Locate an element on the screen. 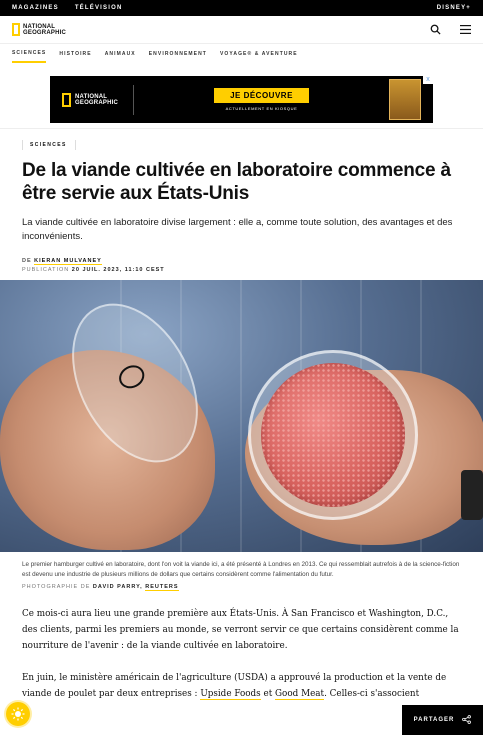 This screenshot has height=735, width=483. ad-subtext: ACTUELLEMENT EN KIOSQUE is located at coordinates (261, 108).